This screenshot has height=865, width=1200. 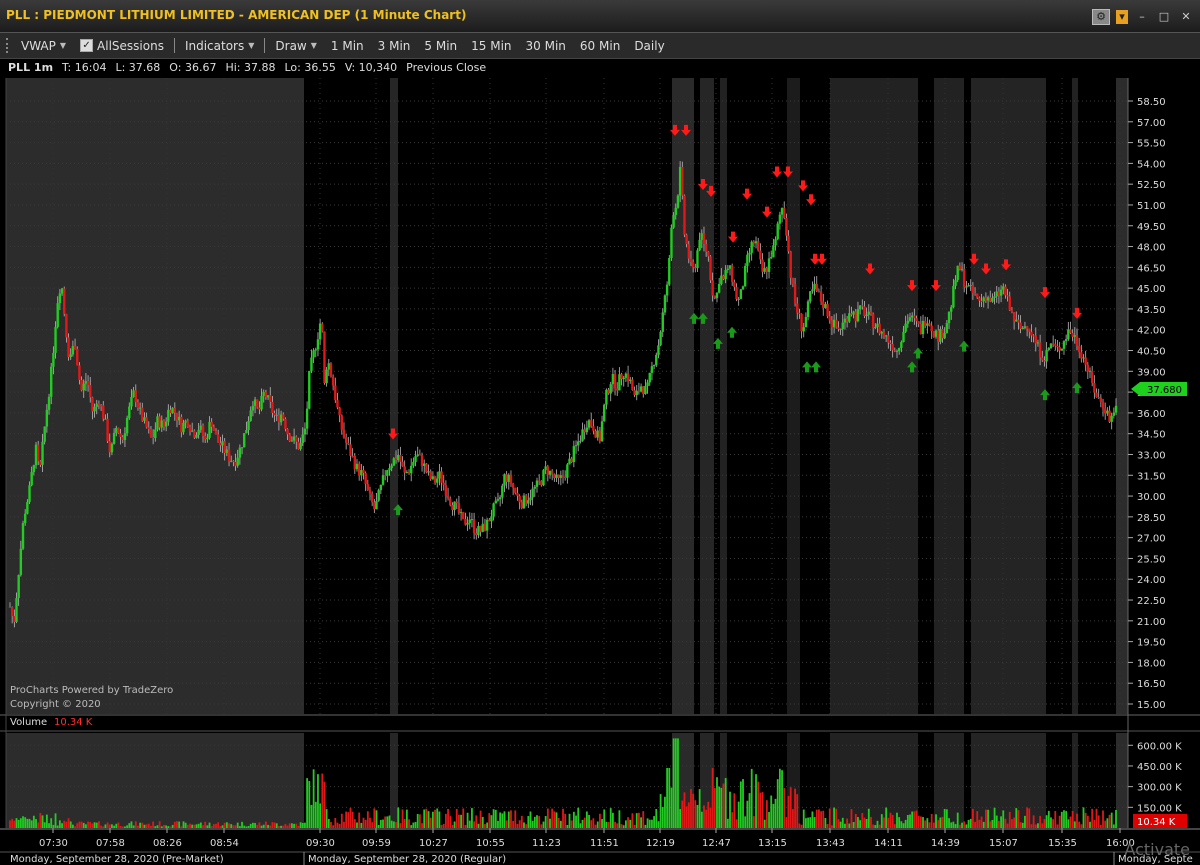 I want to click on volume-tick-label: 450.00 K, so click(x=1159, y=767).